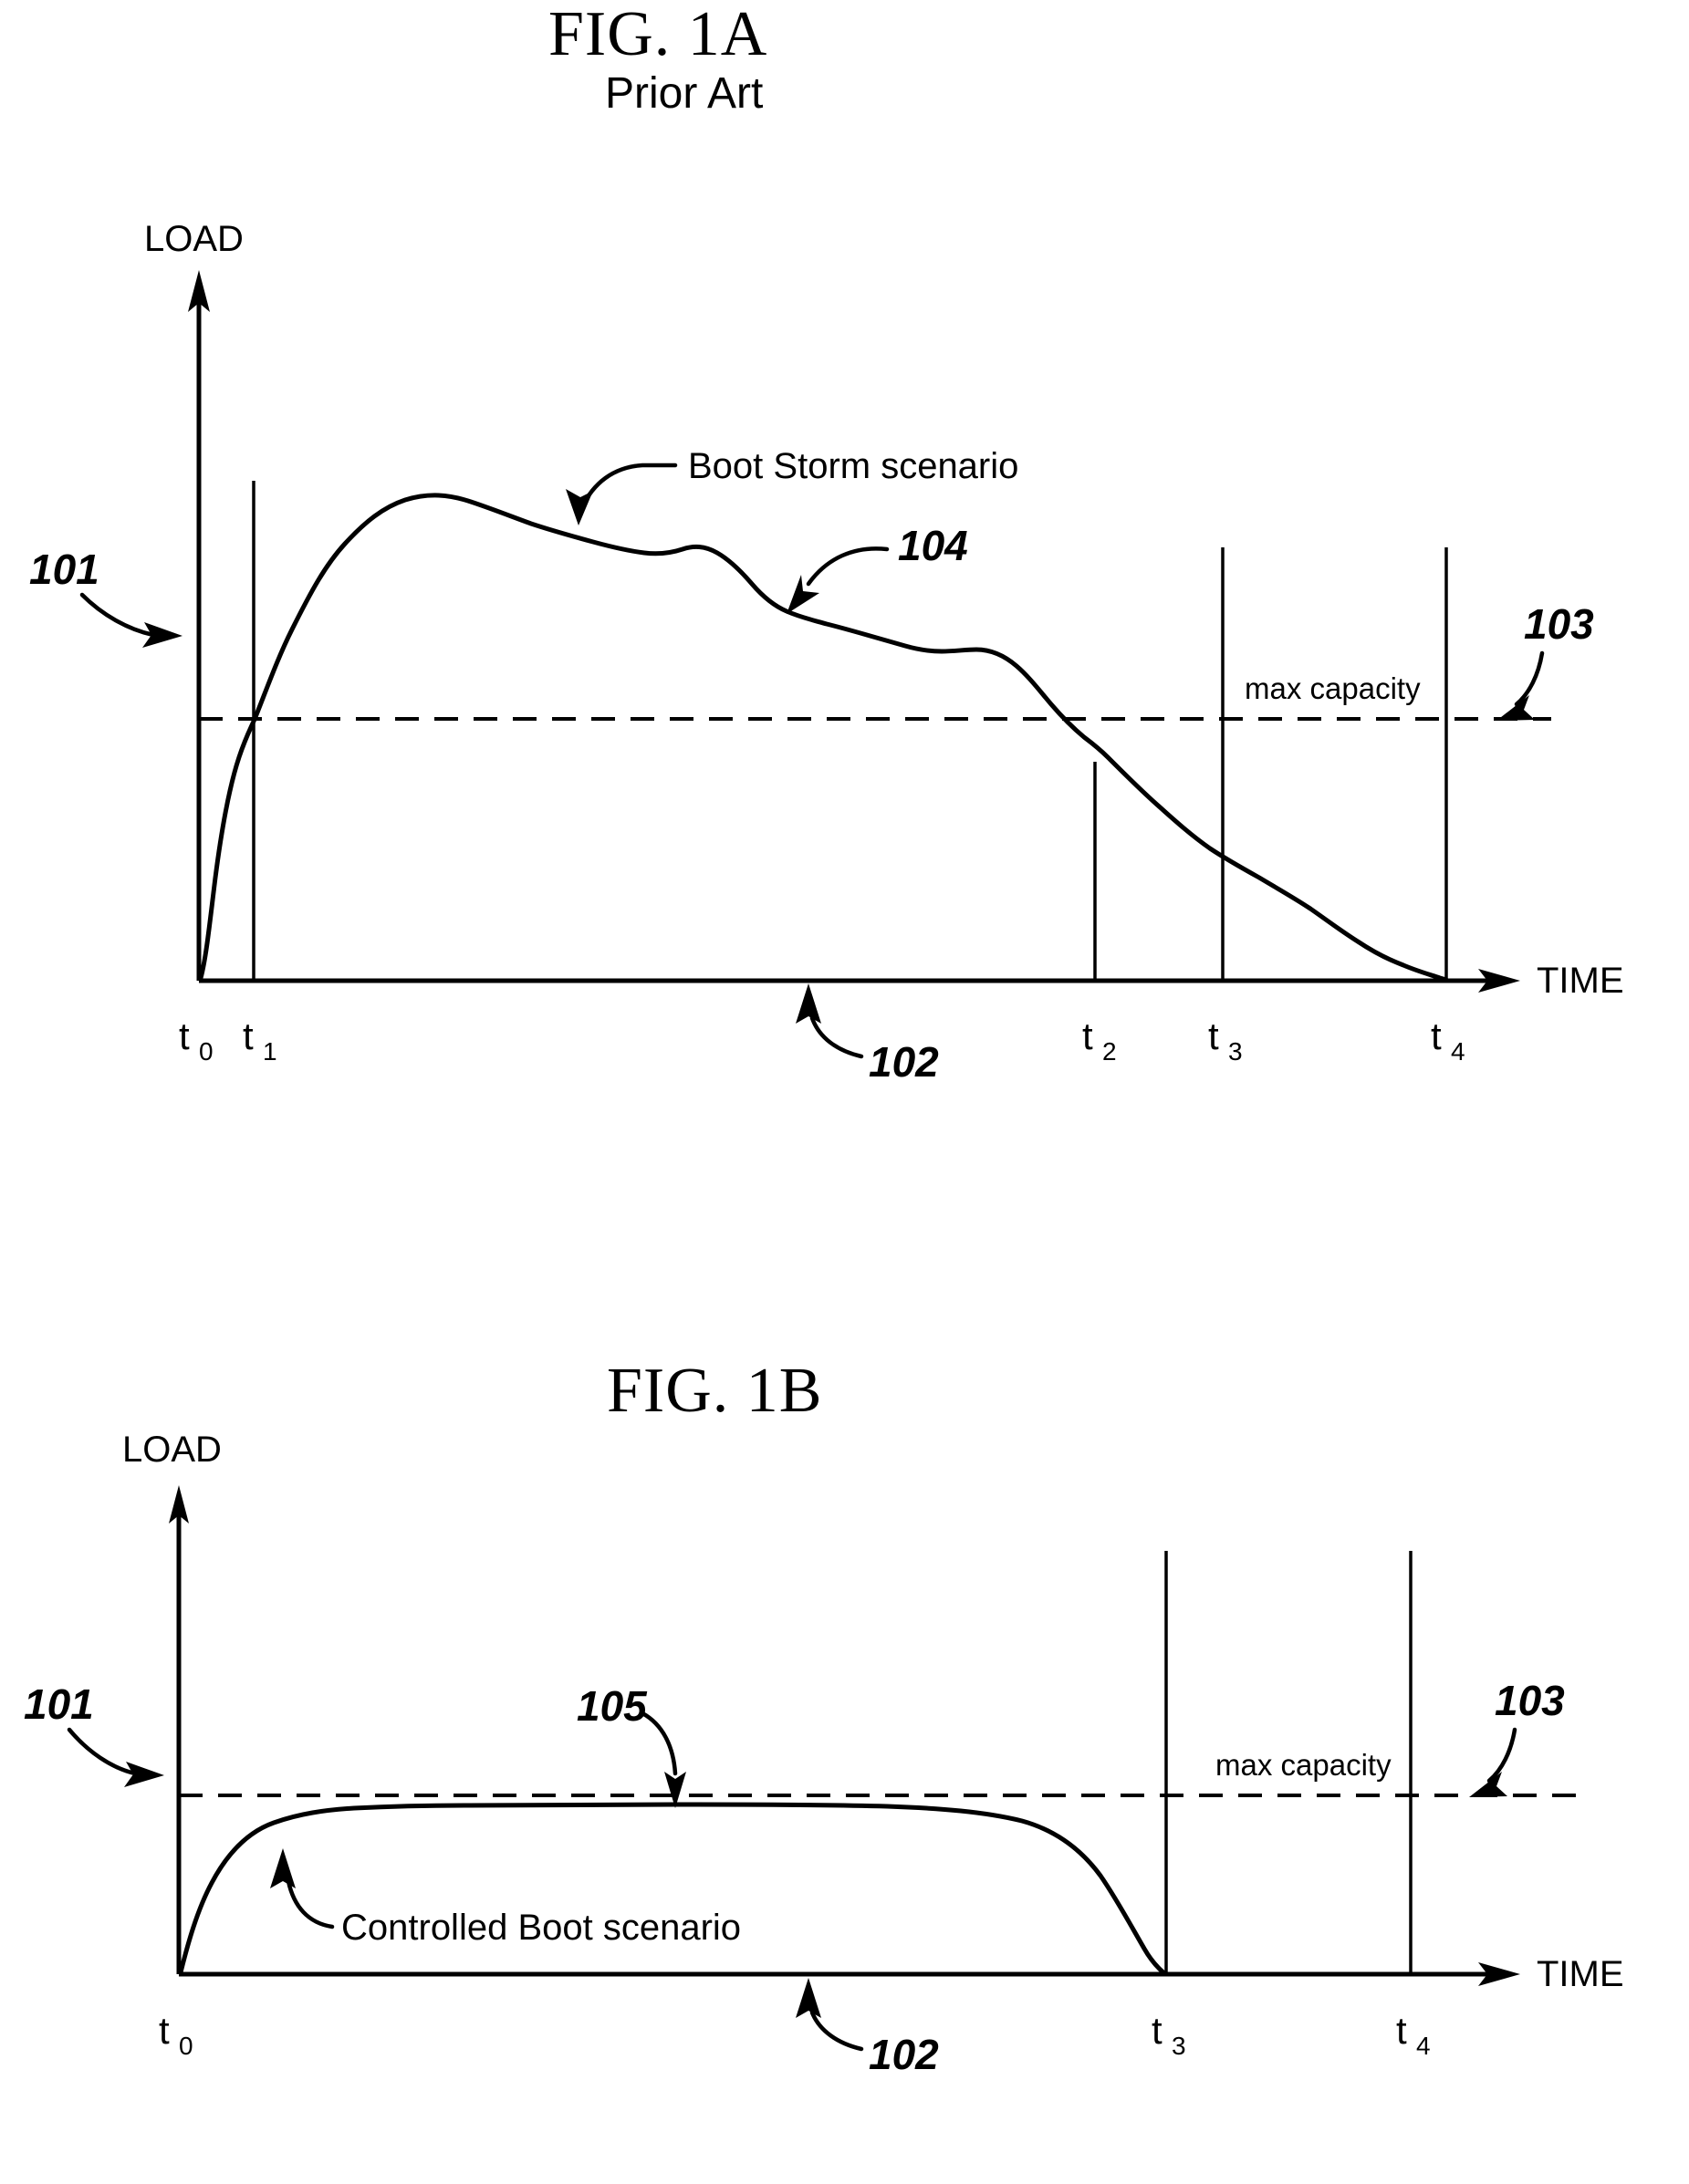  Describe the element at coordinates (172, 1450) in the screenshot. I see `figure-1b-y-axis-label: LOAD` at that location.